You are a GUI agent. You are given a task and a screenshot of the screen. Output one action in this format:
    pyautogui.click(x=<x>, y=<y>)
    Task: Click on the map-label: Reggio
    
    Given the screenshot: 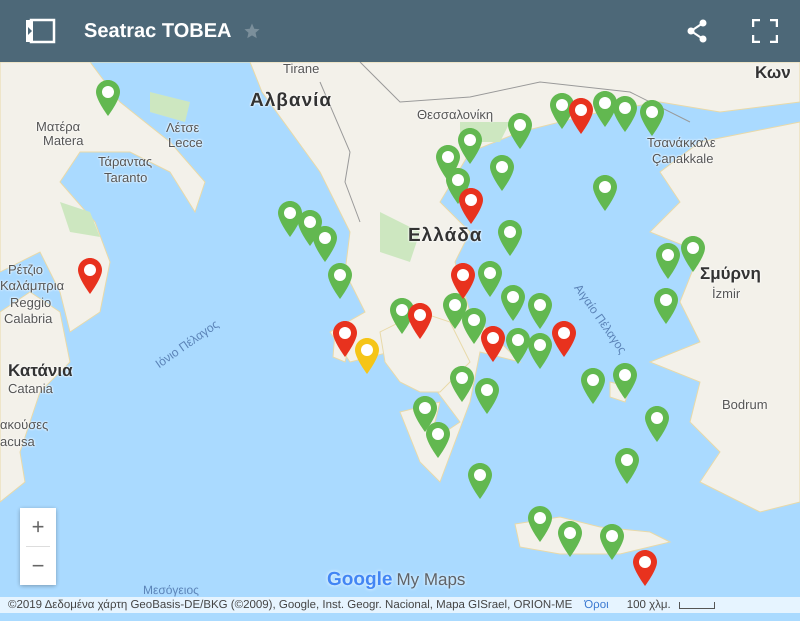 What is the action you would take?
    pyautogui.click(x=31, y=302)
    